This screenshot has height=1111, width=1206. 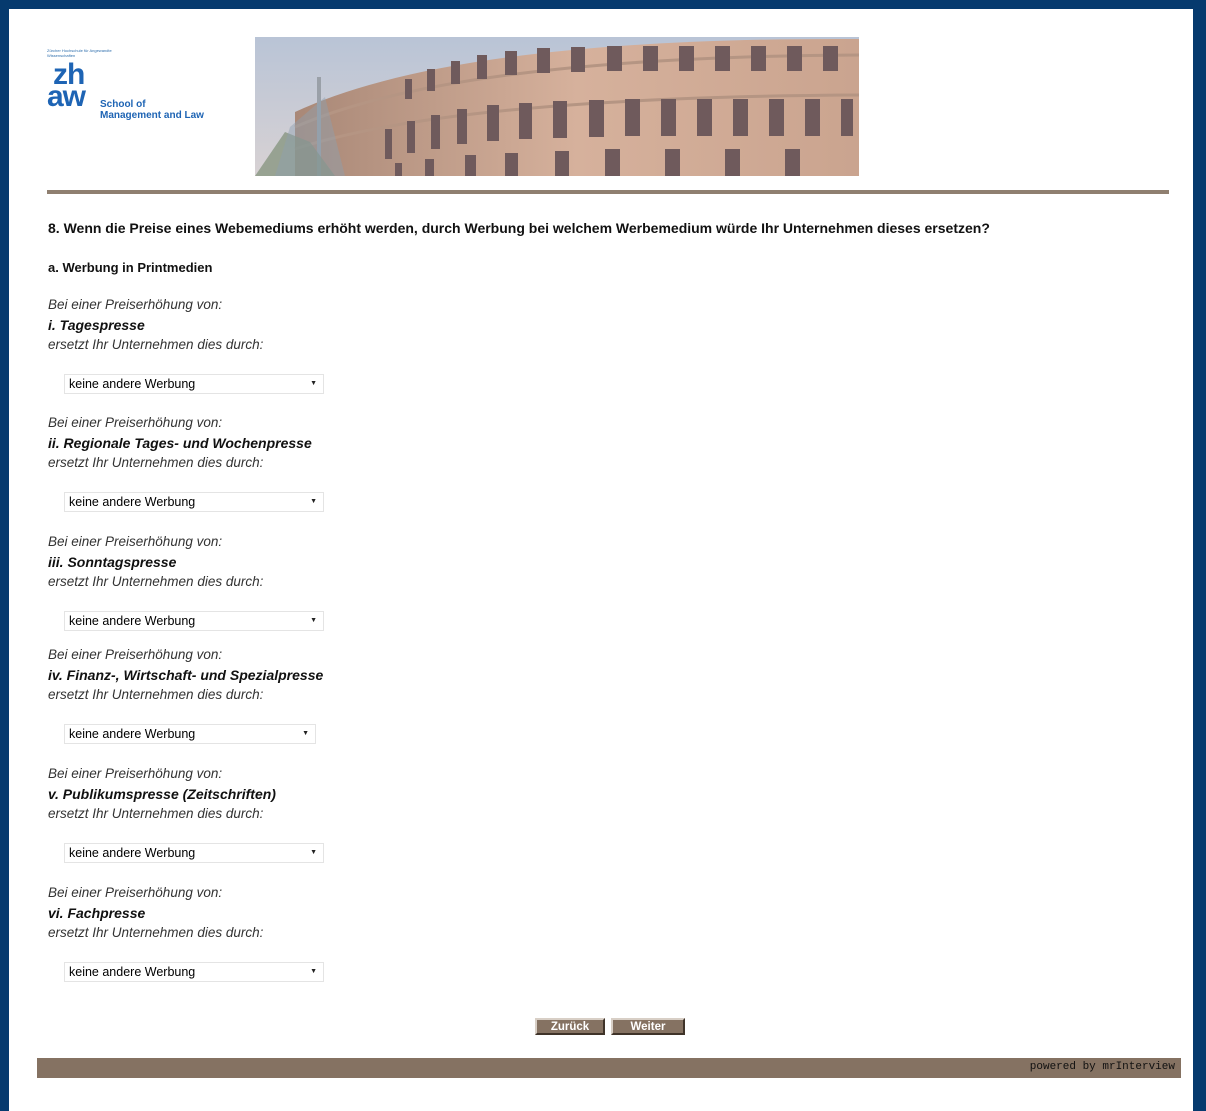 I want to click on logo-school-line1: School of, so click(x=123, y=104).